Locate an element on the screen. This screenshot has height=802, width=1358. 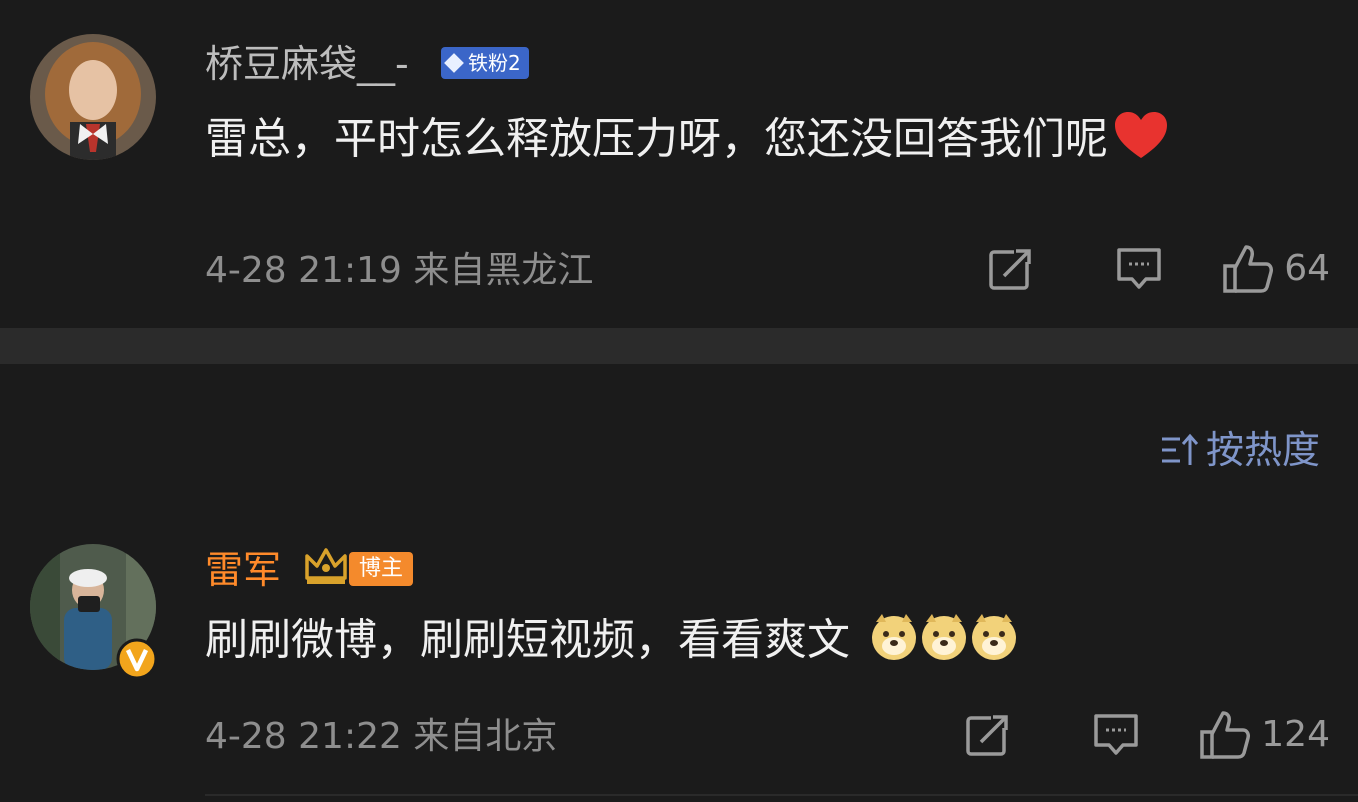
doge-face-icon is located at coordinates (945, 643).